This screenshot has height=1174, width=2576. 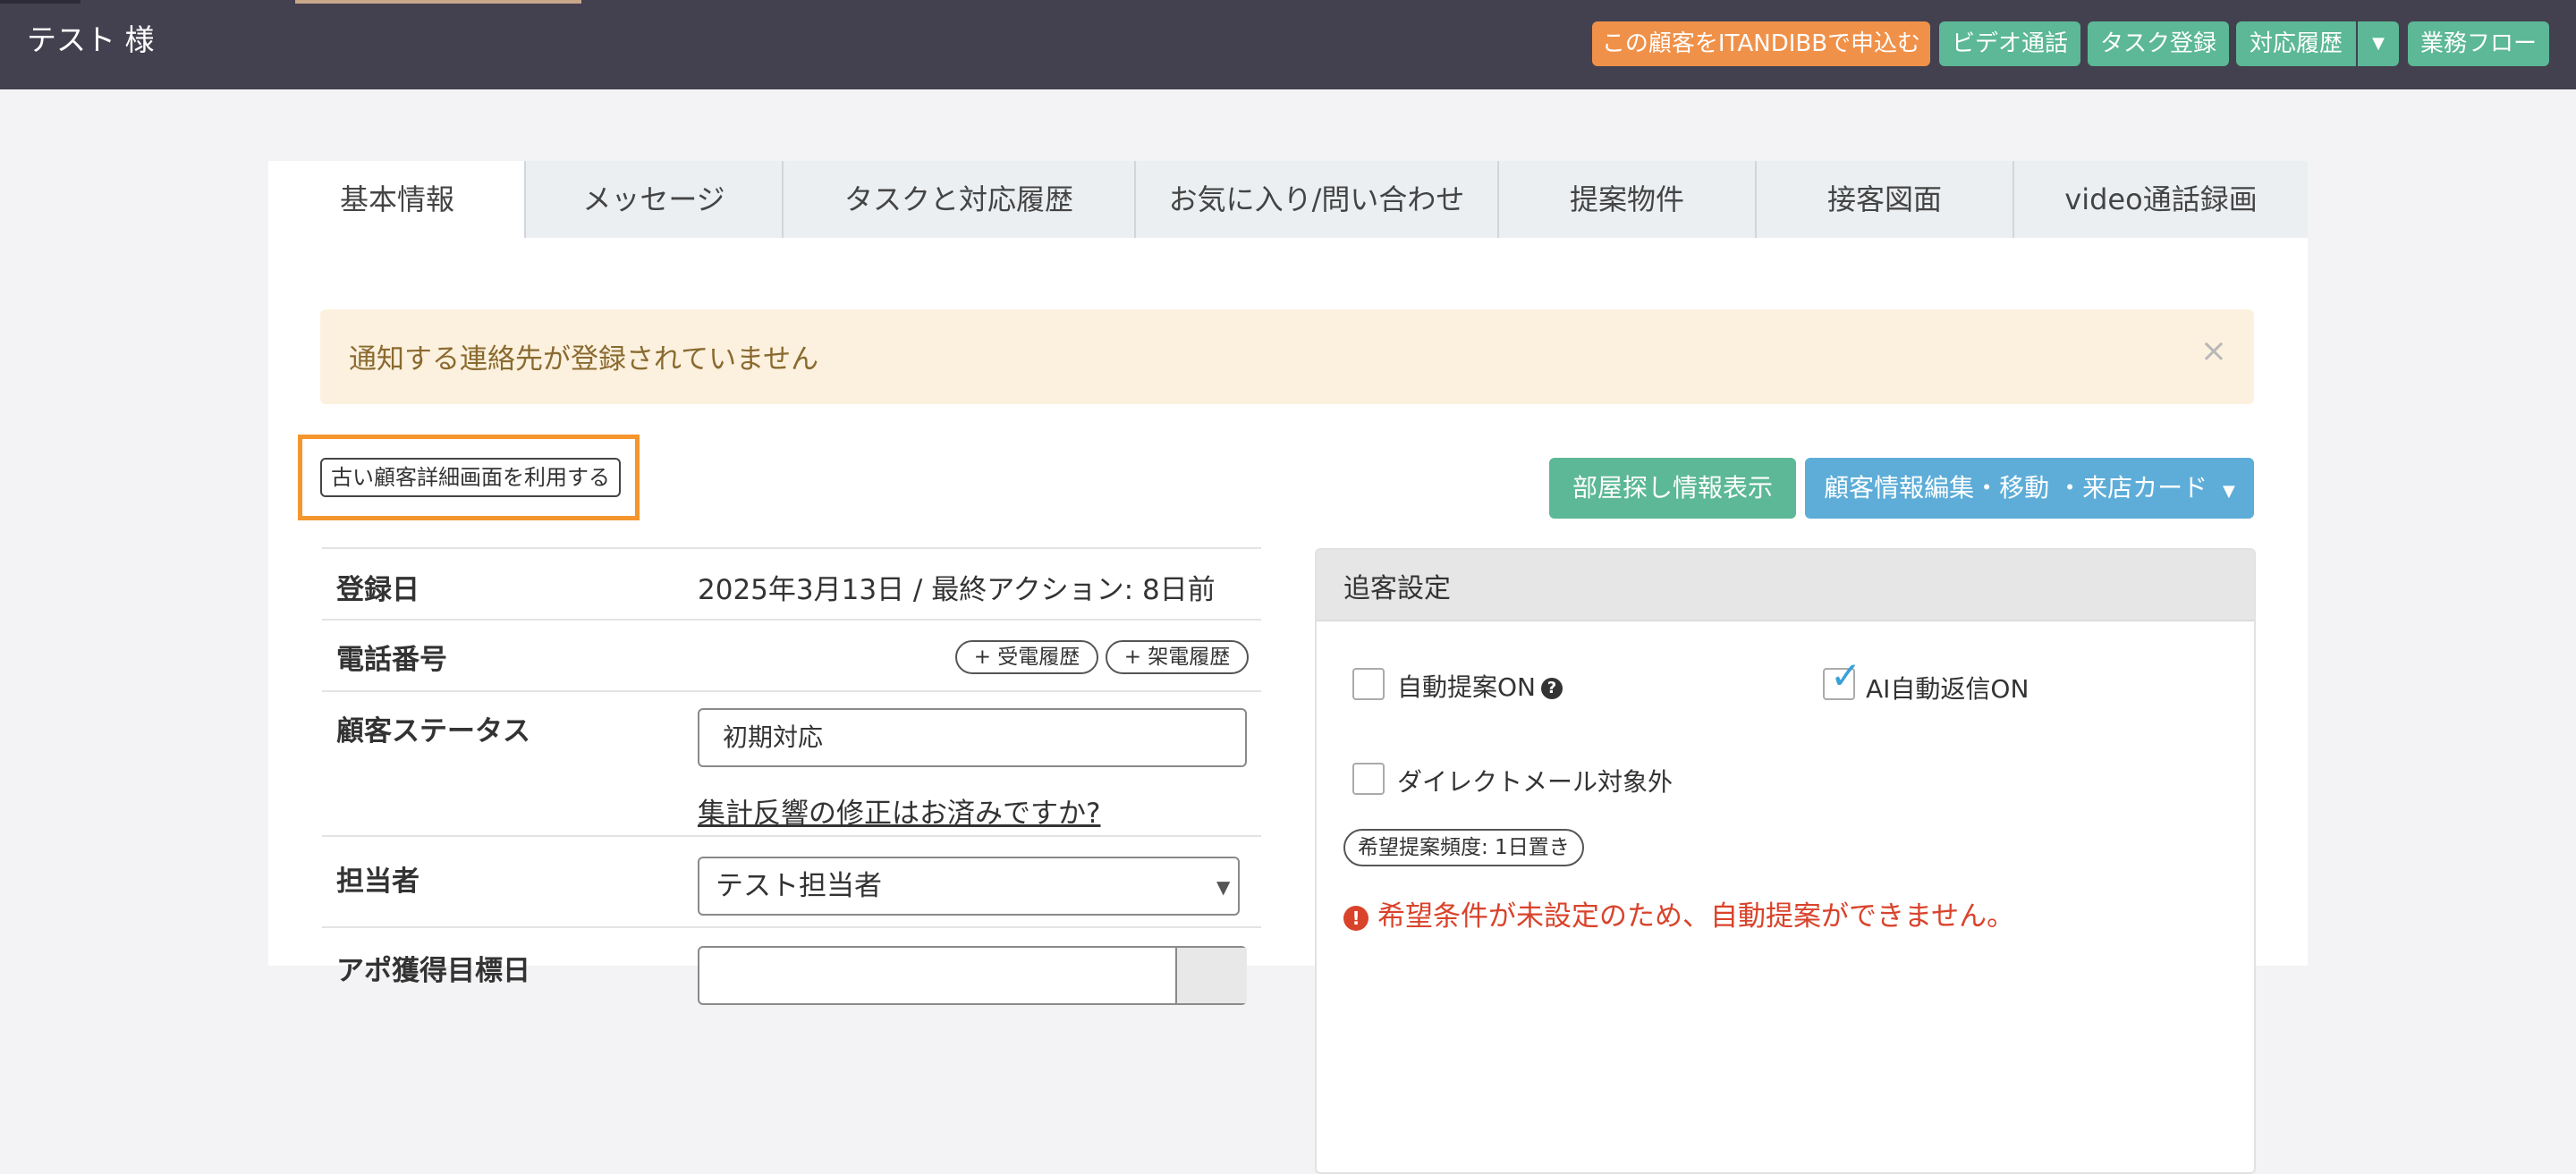 I want to click on auto-proposal-warning: ! 希望条件が未設定のため、自動提案ができません。, so click(x=1678, y=913).